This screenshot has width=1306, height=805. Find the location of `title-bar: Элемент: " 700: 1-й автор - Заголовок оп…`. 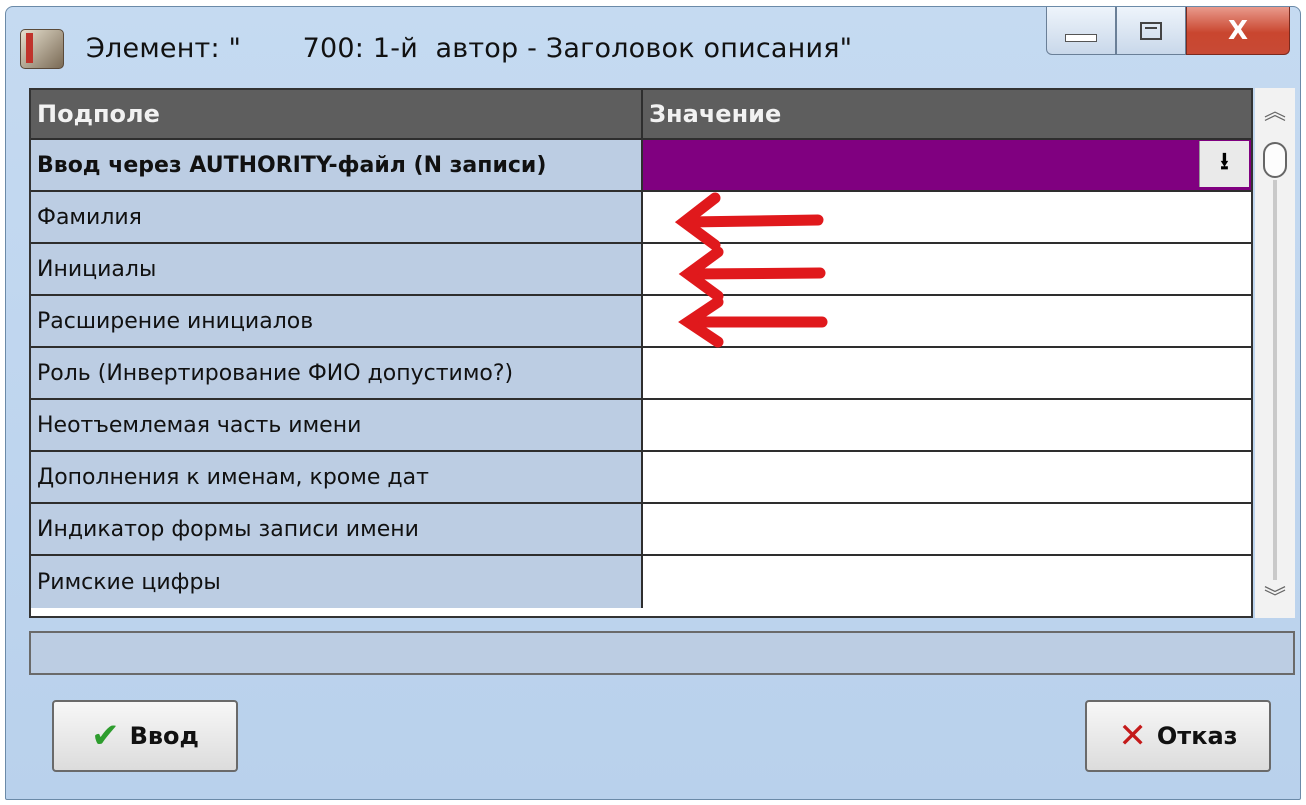

title-bar: Элемент: " 700: 1-й автор - Заголовок оп… is located at coordinates (653, 49).